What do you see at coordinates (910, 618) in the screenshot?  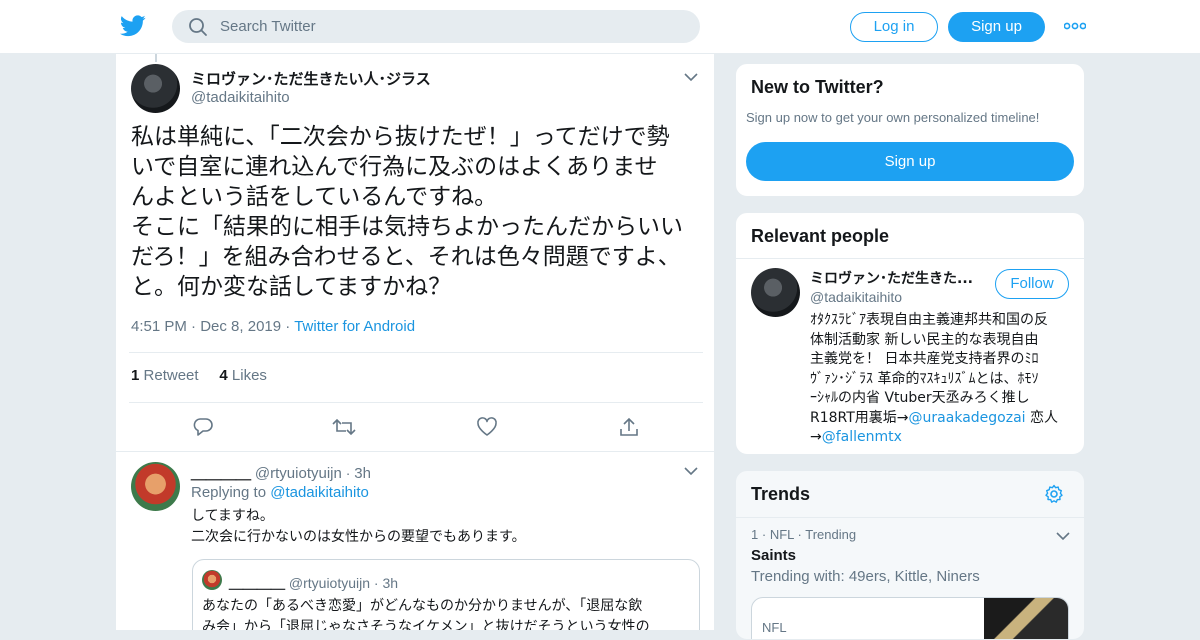 I see `trend-news-card: NFL` at bounding box center [910, 618].